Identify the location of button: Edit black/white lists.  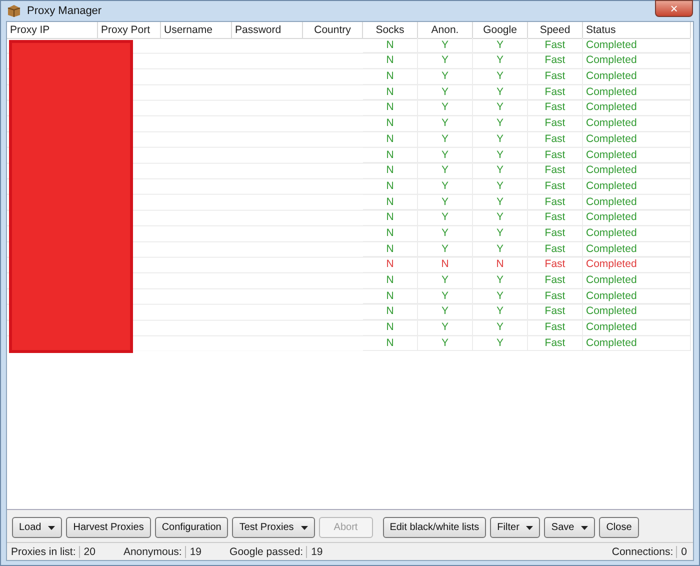
(434, 527).